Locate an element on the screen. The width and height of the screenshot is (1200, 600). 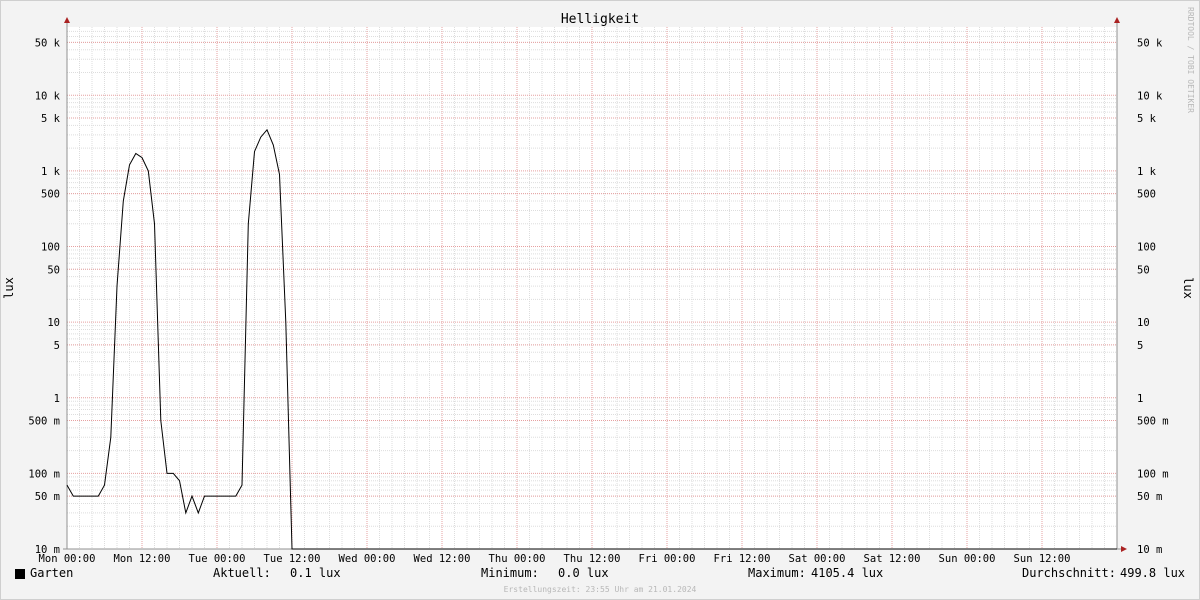
x-tick-label: Wed 12:00 is located at coordinates (442, 559).